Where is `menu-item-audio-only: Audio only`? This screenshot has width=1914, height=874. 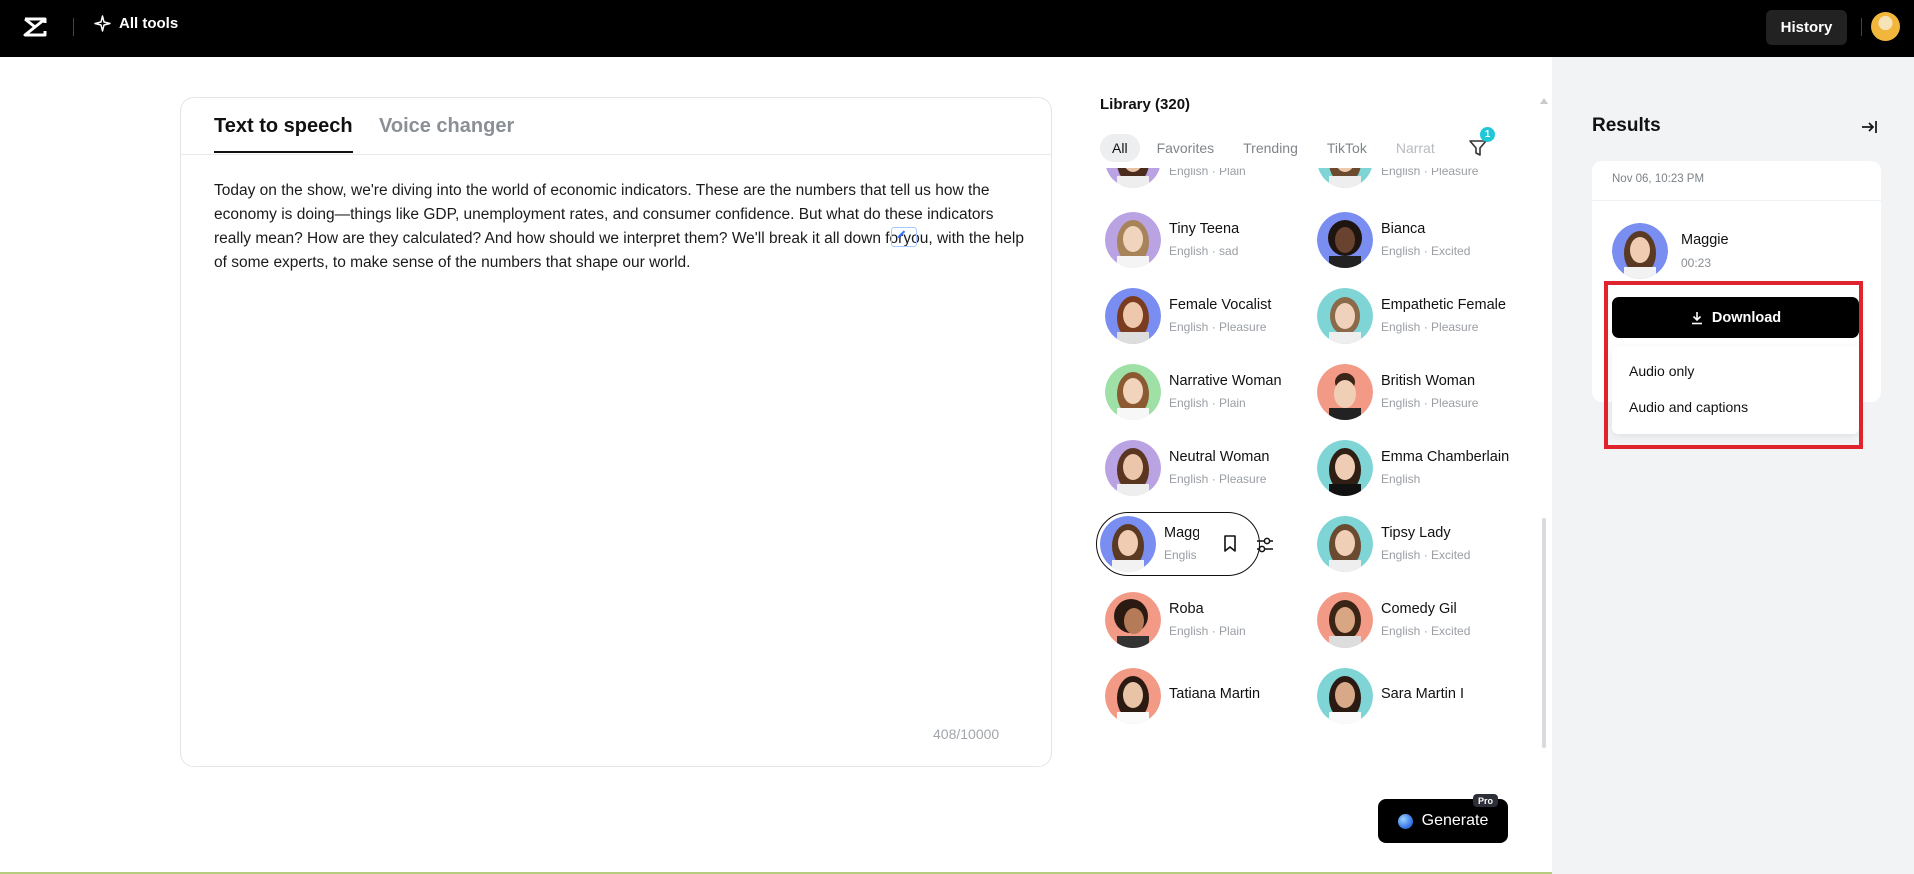
menu-item-audio-only: Audio only is located at coordinates (1661, 371).